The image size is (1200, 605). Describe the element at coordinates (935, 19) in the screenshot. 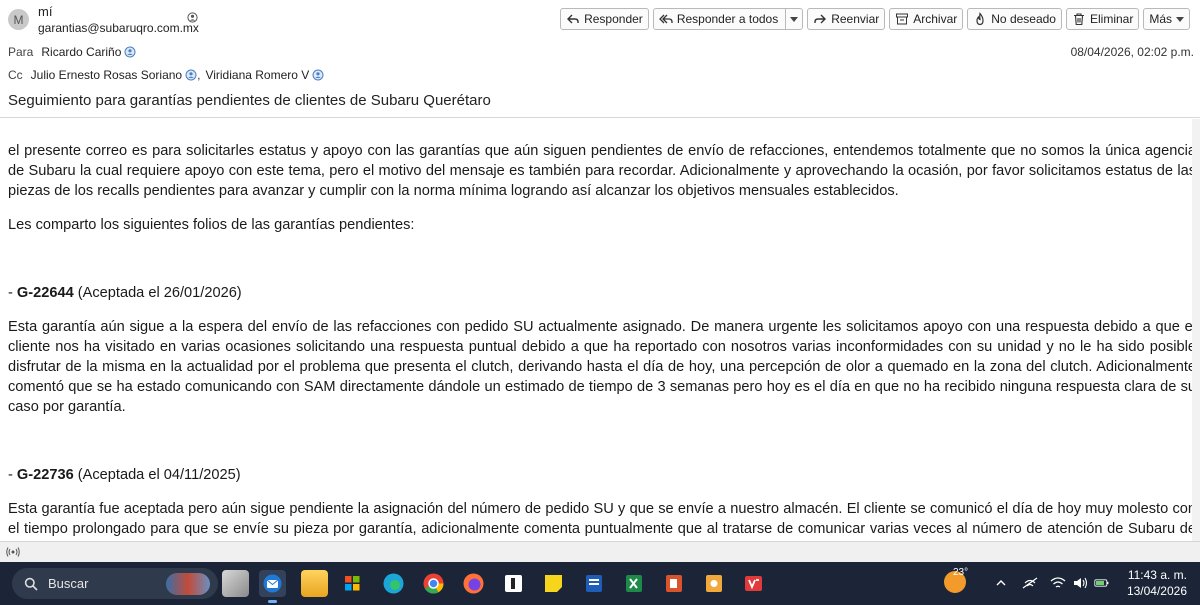

I see `archive-label: Archivar` at that location.